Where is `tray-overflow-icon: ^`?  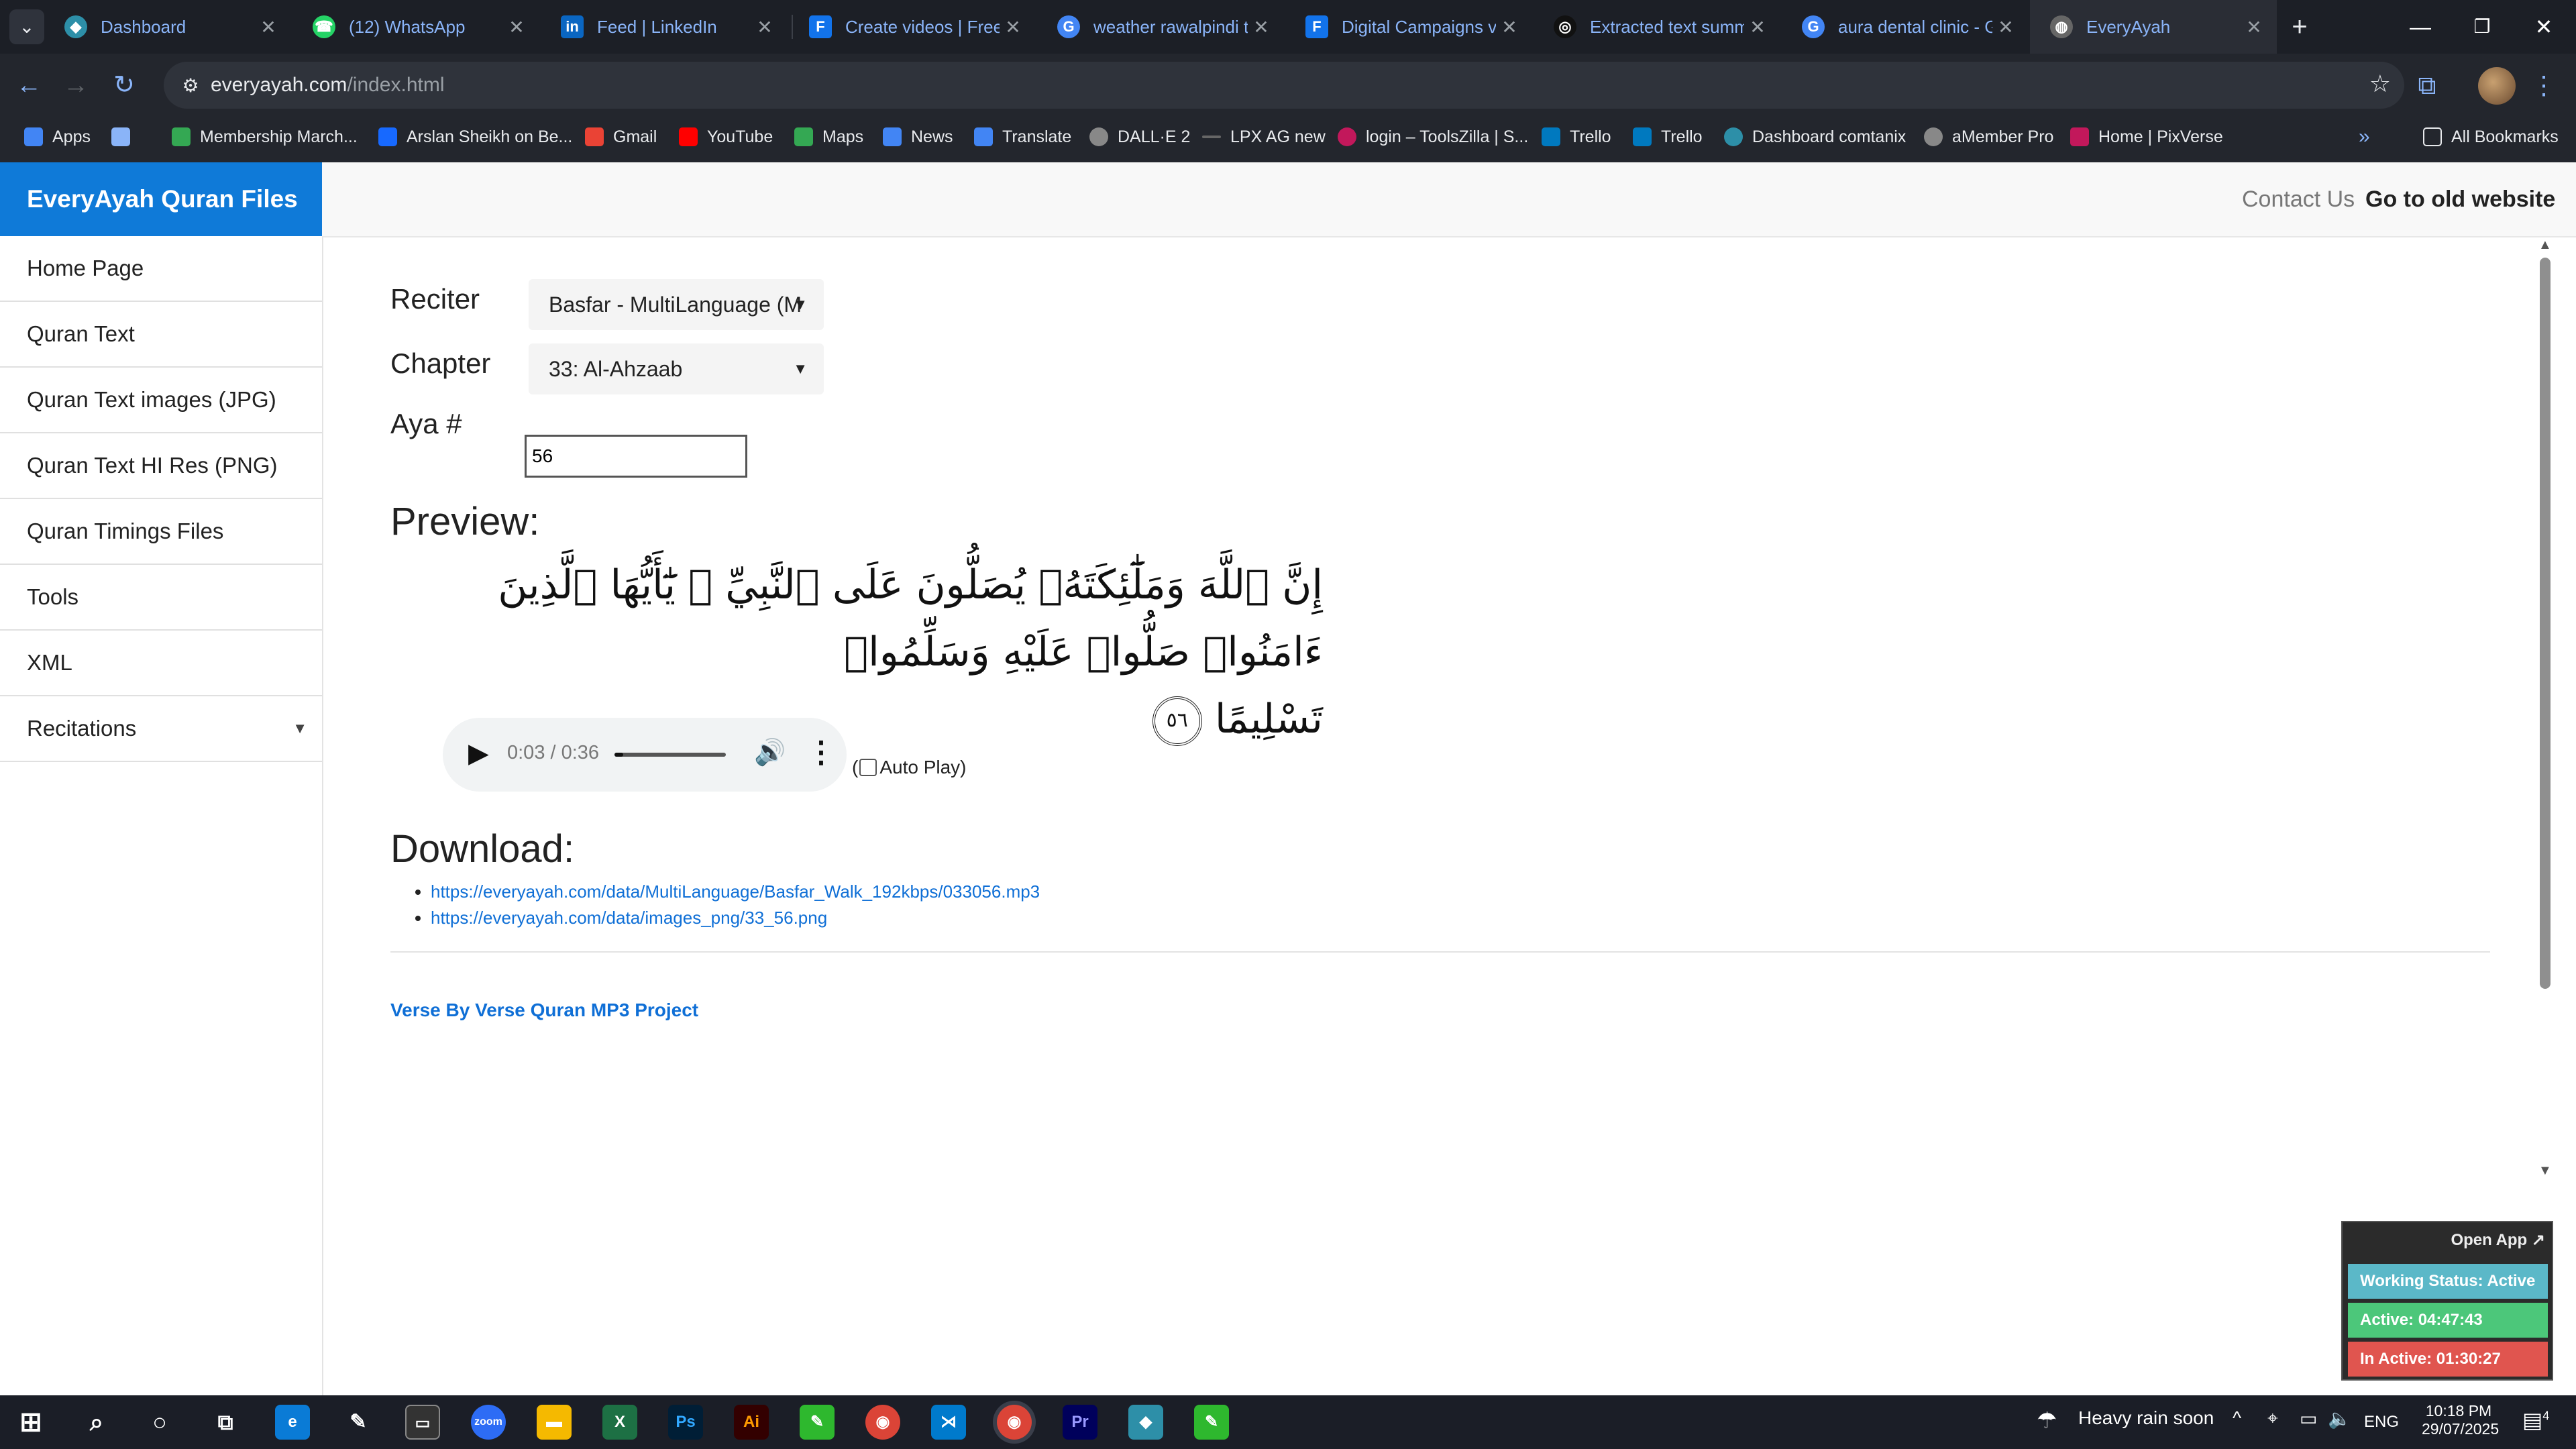 tray-overflow-icon: ^ is located at coordinates (2237, 1418).